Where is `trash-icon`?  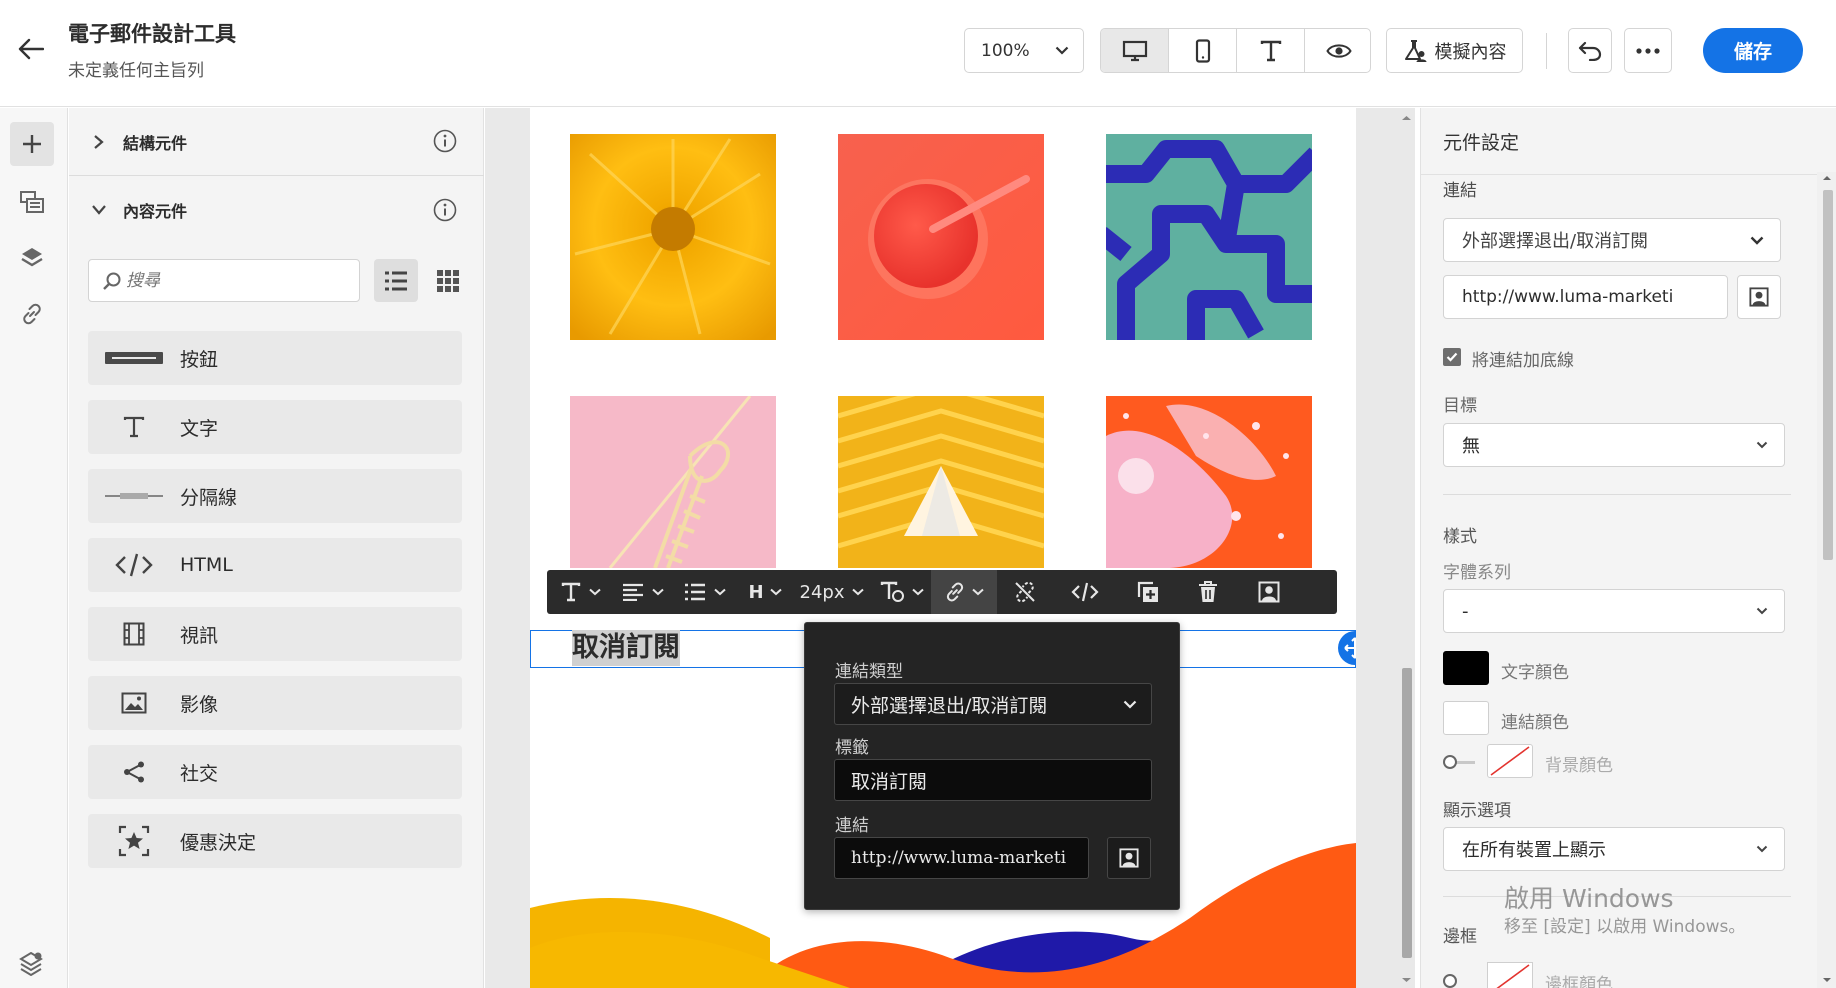
trash-icon is located at coordinates (1208, 591).